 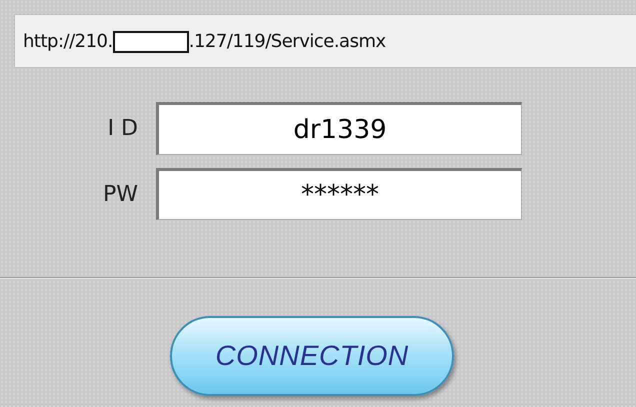 I want to click on input-field: dr1339, so click(x=339, y=128).